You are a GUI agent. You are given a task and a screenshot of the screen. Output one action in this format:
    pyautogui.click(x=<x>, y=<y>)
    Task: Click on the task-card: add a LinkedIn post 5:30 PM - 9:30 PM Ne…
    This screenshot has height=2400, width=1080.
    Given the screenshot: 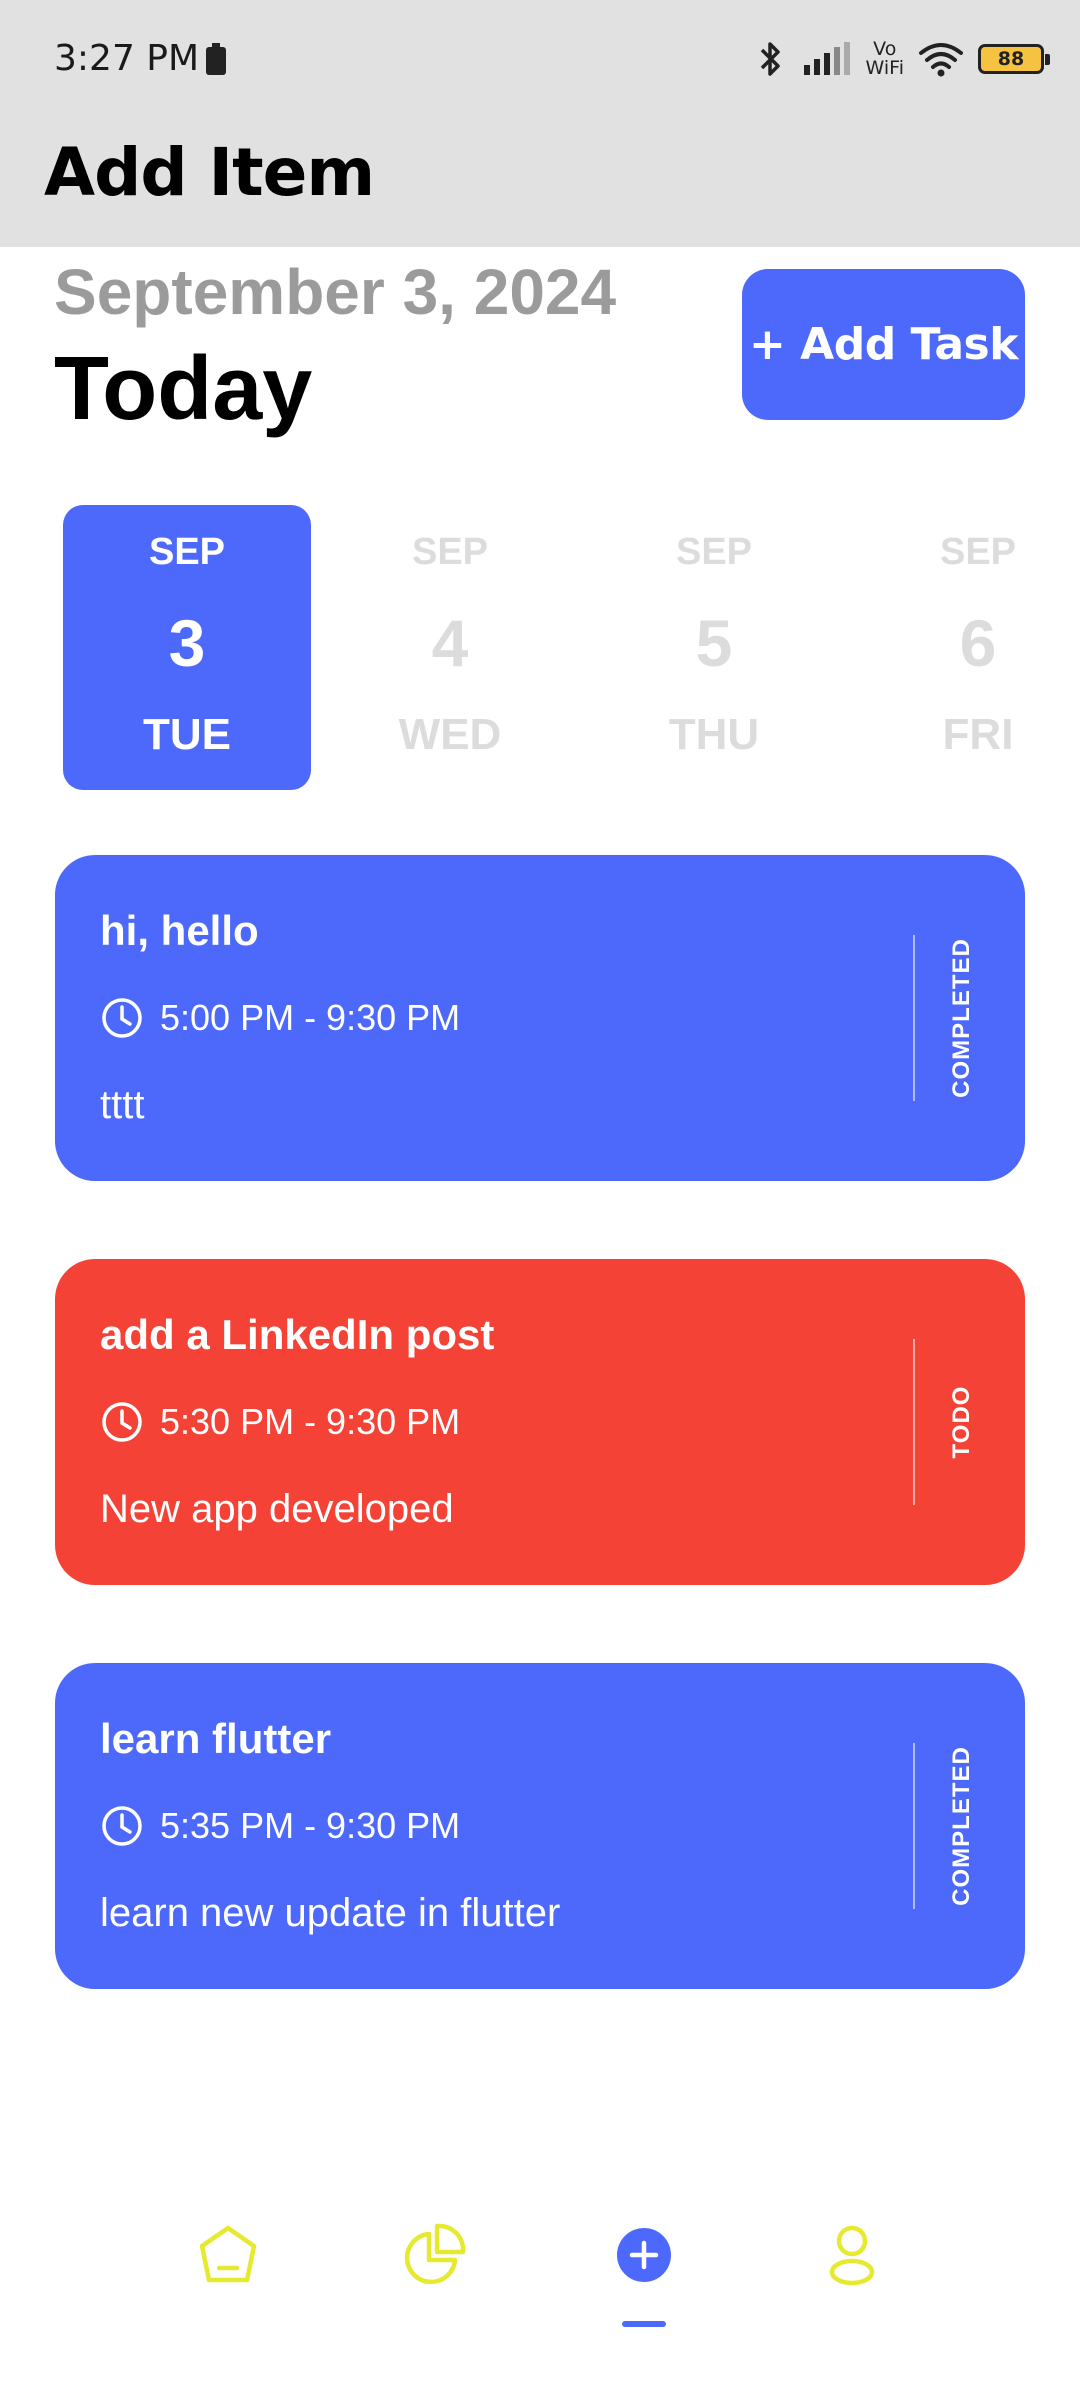 What is the action you would take?
    pyautogui.click(x=540, y=1422)
    